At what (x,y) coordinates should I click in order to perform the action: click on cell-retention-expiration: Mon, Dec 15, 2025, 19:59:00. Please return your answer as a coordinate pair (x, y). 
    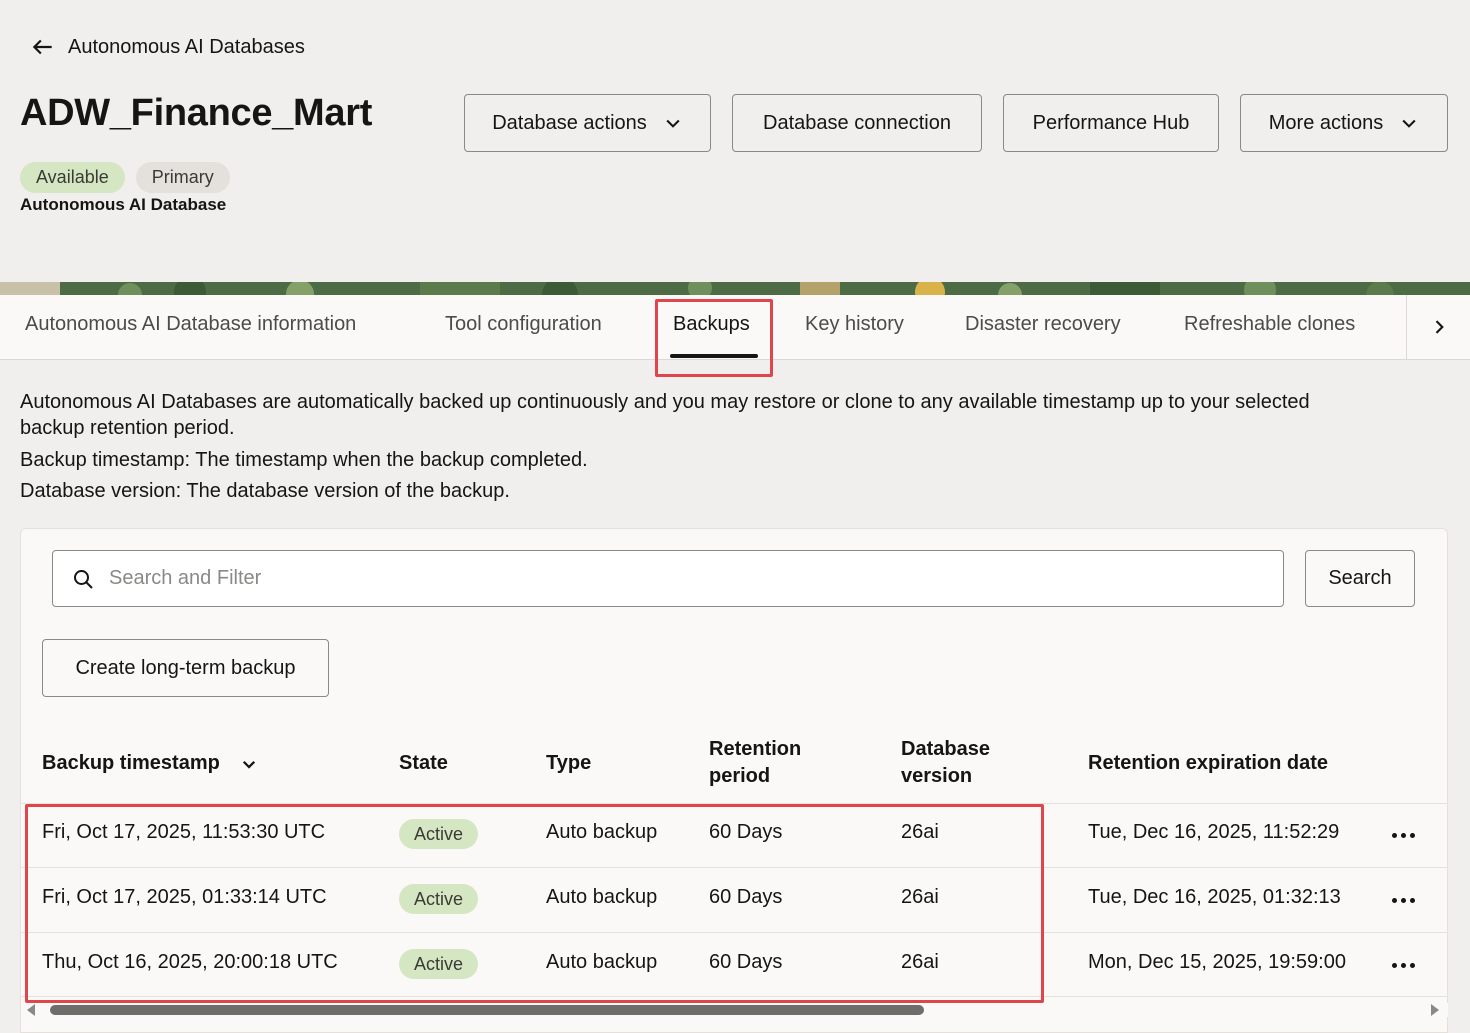
    Looking at the image, I should click on (1217, 962).